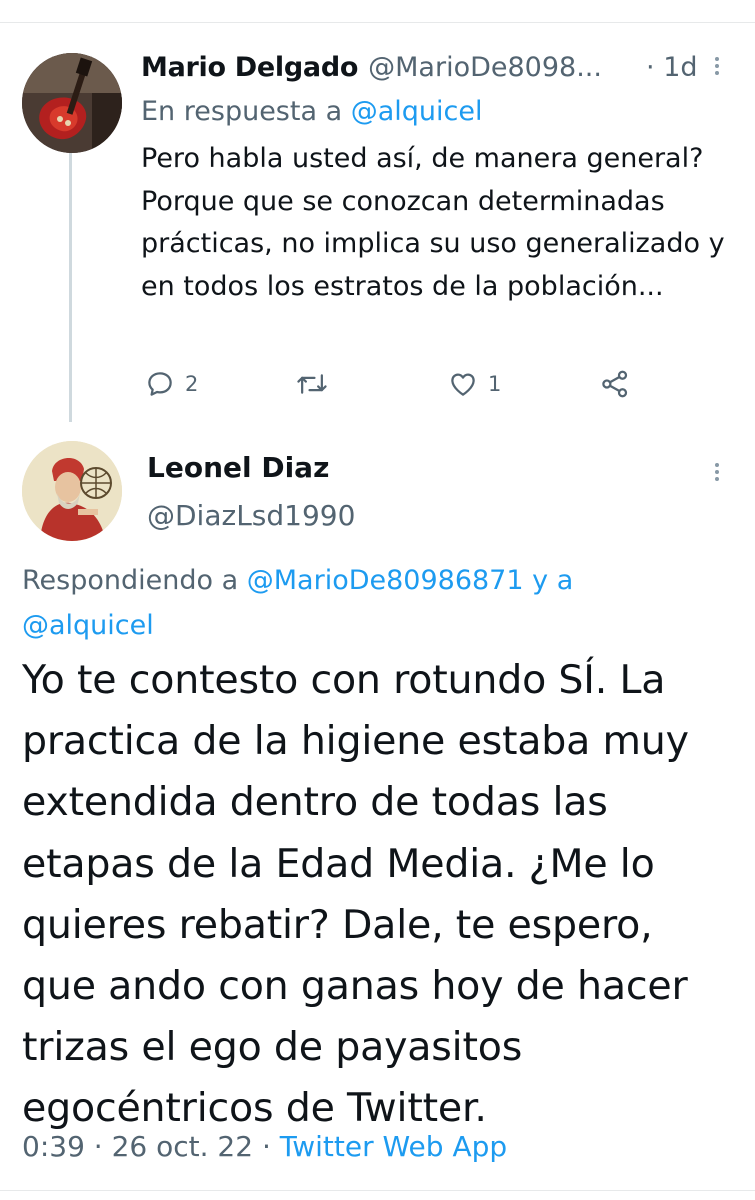  Describe the element at coordinates (160, 384) in the screenshot. I see `reply-icon` at that location.